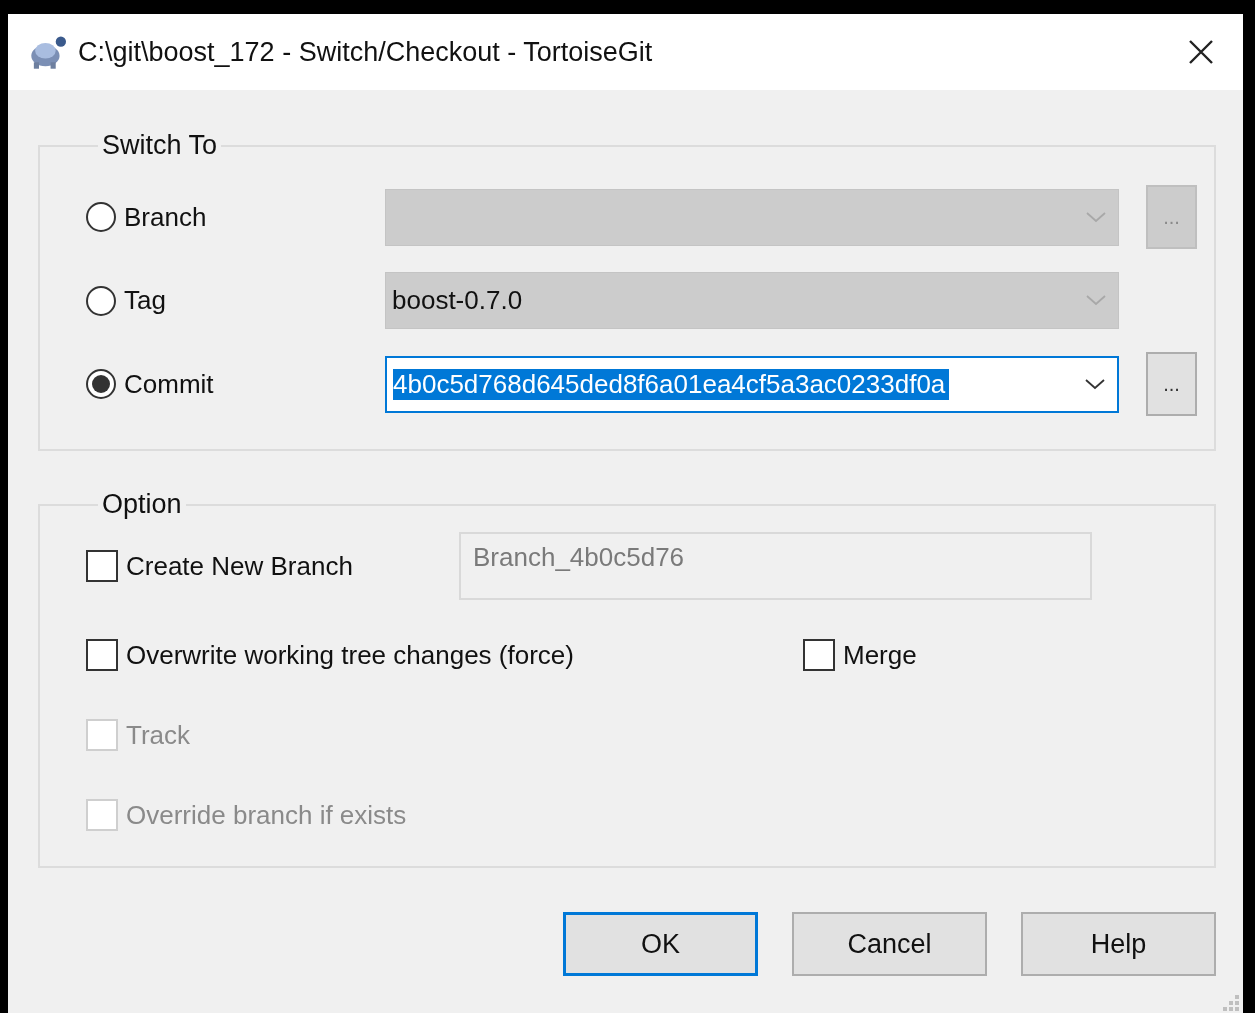  What do you see at coordinates (889, 944) in the screenshot?
I see `dialog-button: Cancel` at bounding box center [889, 944].